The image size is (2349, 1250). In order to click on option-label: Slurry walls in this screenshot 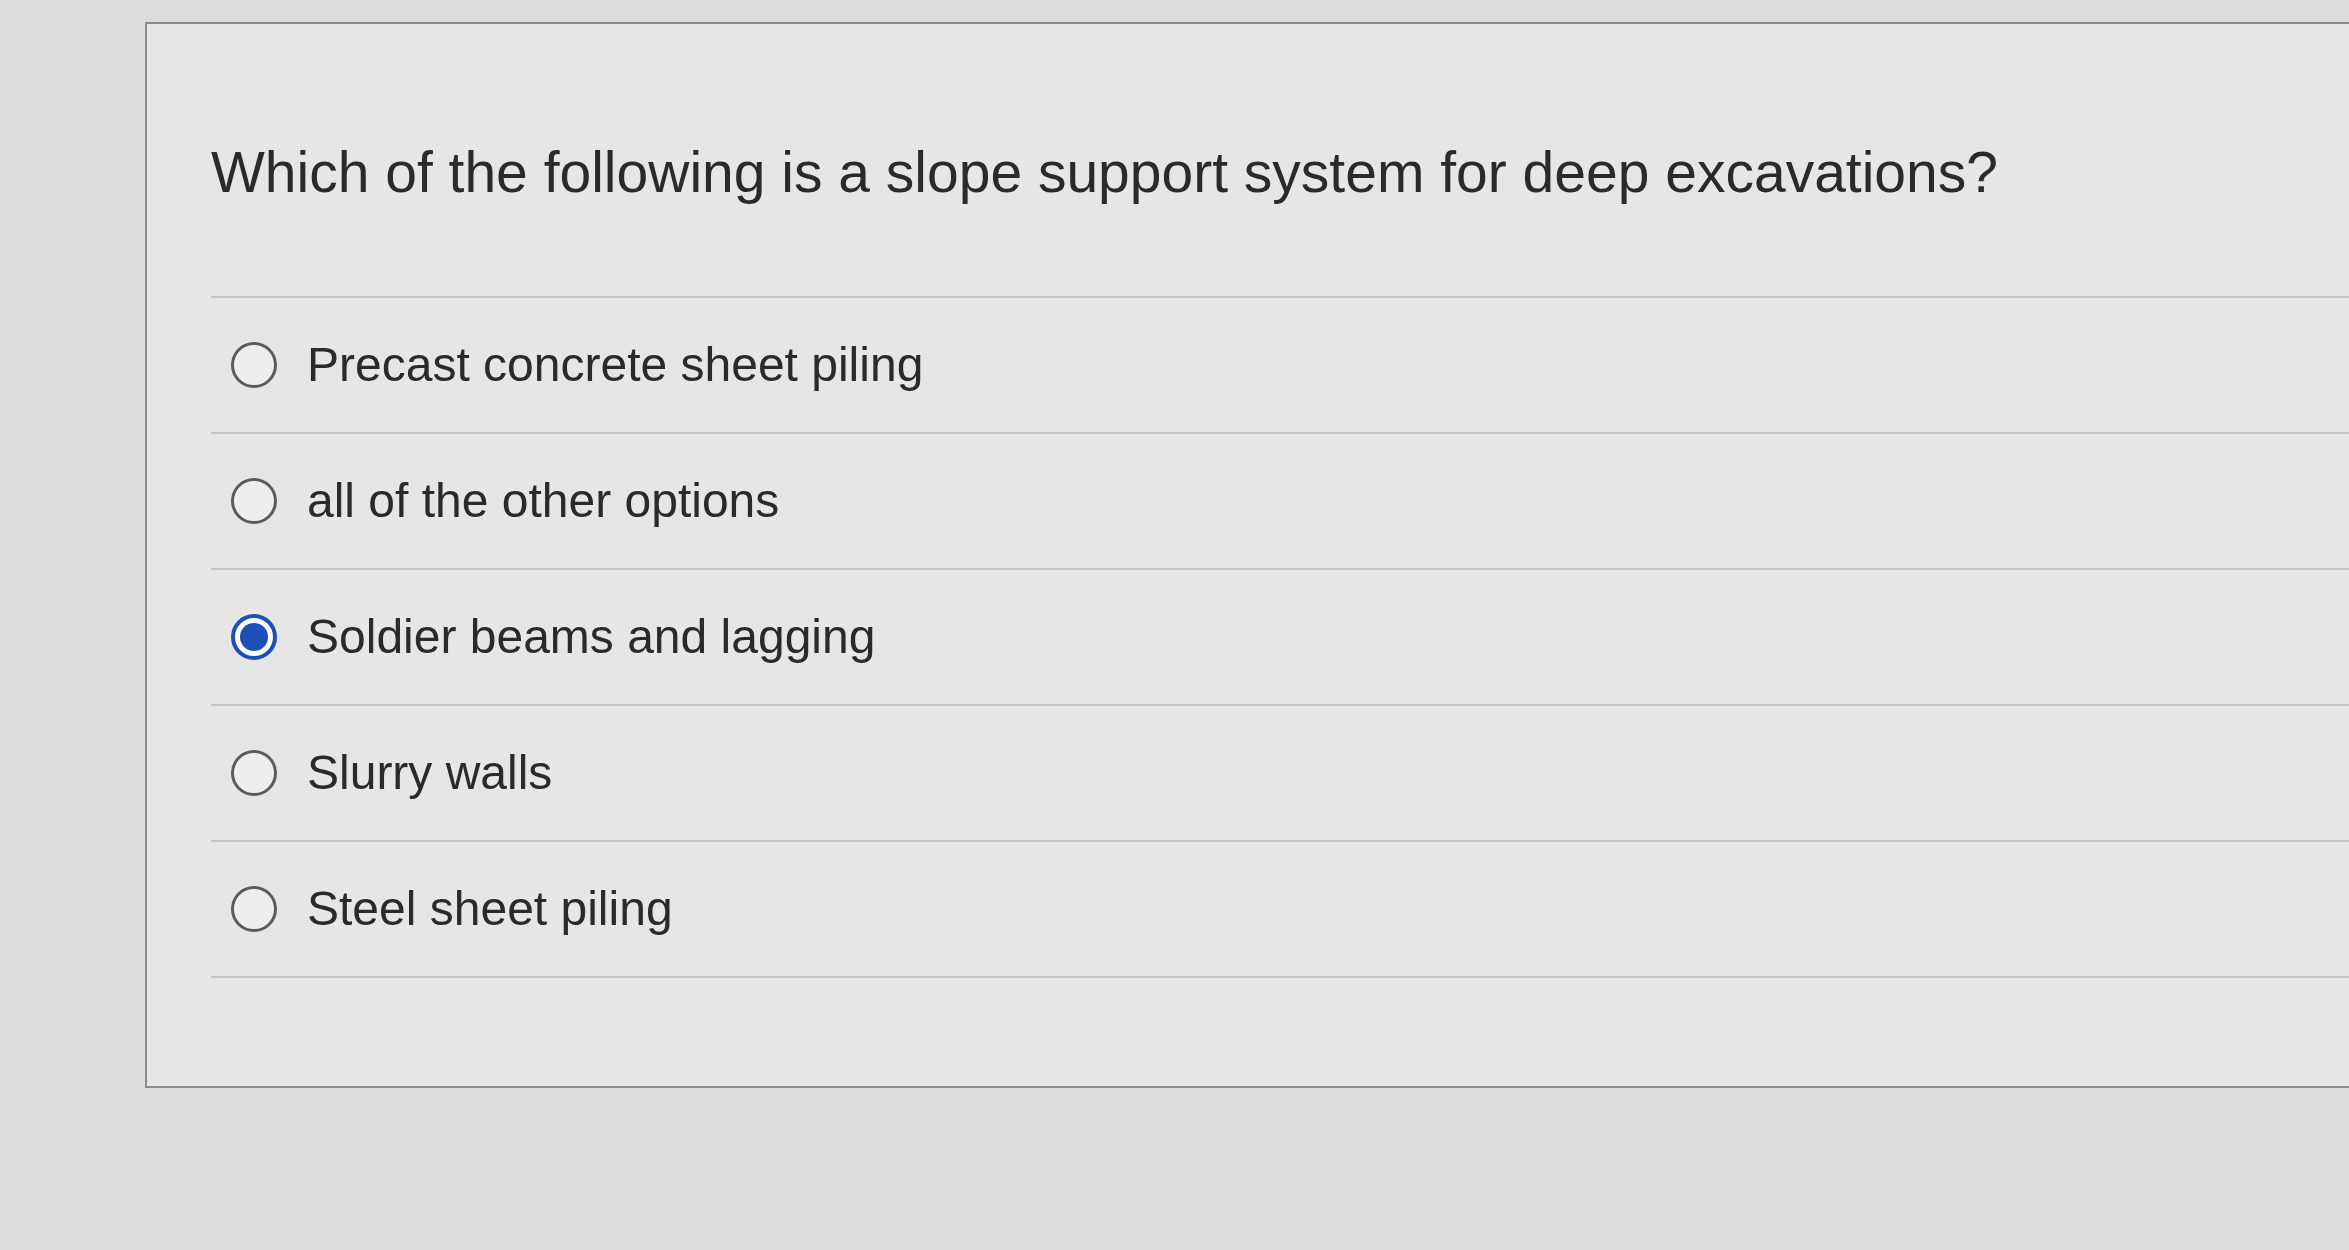, I will do `click(430, 773)`.